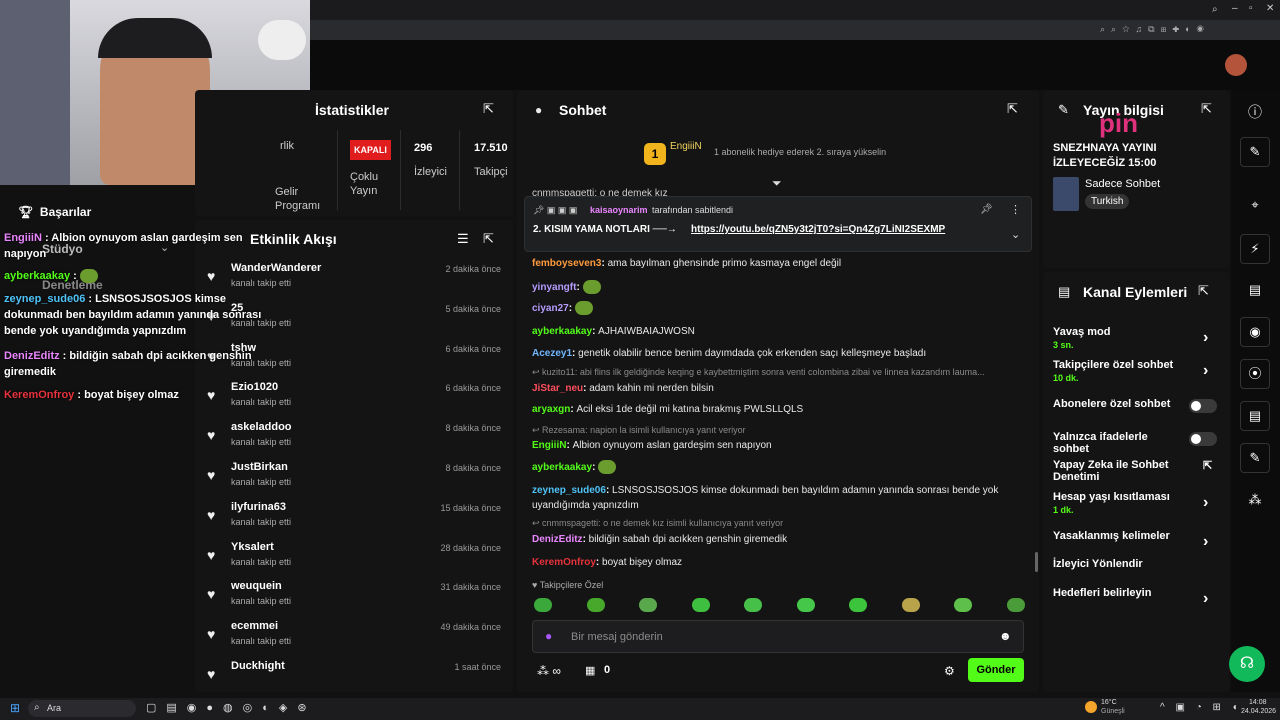 The width and height of the screenshot is (1280, 720). What do you see at coordinates (261, 427) in the screenshot?
I see `activity-user: askeladdoo` at bounding box center [261, 427].